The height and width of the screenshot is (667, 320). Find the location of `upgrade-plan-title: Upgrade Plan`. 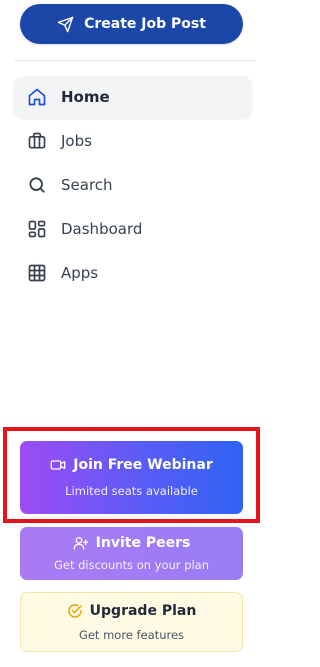

upgrade-plan-title: Upgrade Plan is located at coordinates (132, 610).